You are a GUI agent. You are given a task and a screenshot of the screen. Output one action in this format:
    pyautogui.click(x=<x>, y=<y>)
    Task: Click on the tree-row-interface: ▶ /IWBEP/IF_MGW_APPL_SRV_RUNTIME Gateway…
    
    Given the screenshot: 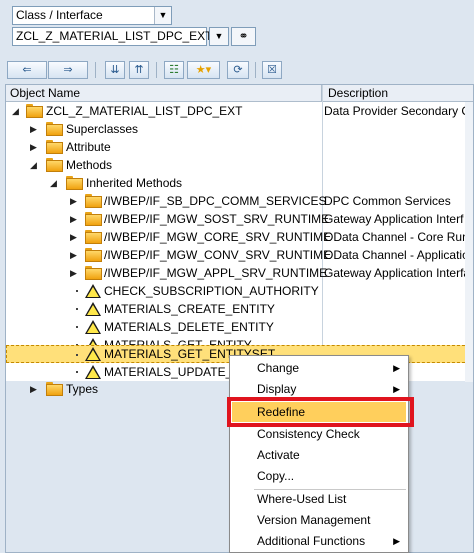 What is the action you would take?
    pyautogui.click(x=239, y=273)
    